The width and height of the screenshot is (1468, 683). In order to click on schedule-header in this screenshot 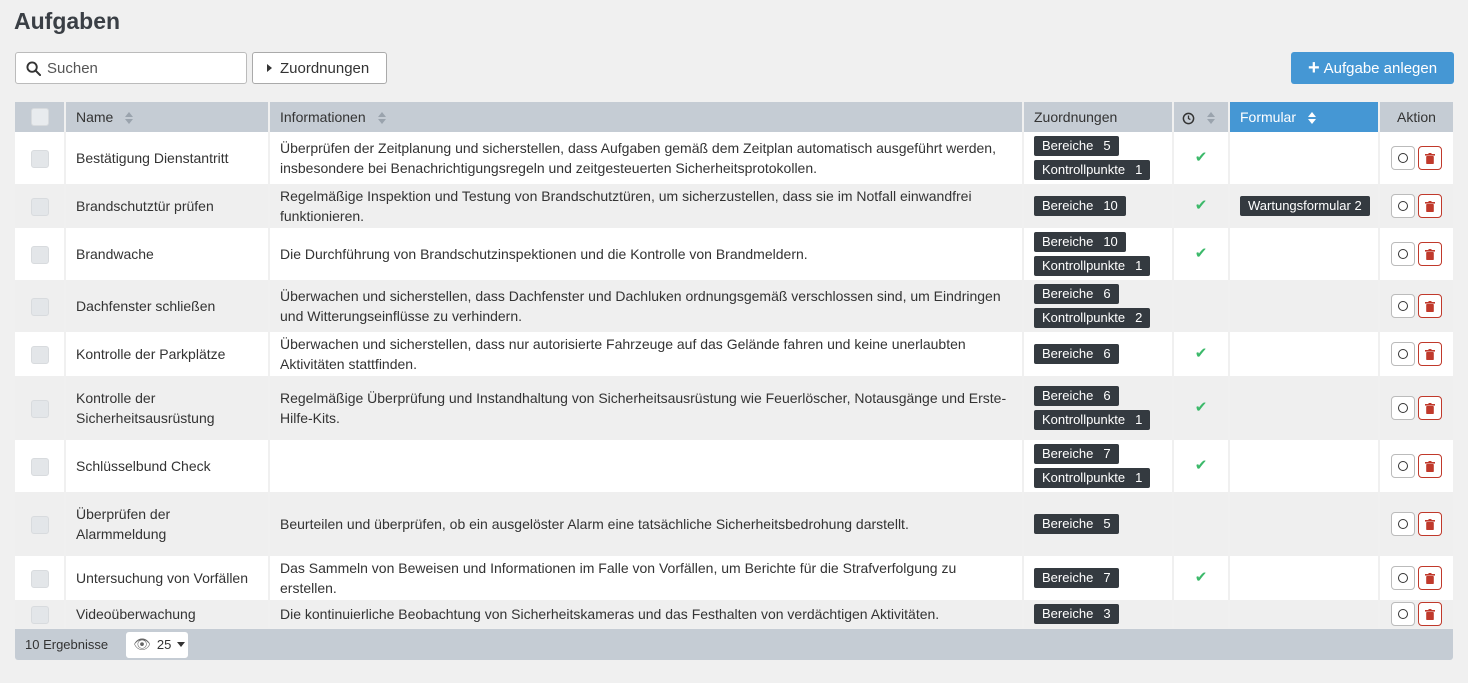, I will do `click(1201, 117)`.